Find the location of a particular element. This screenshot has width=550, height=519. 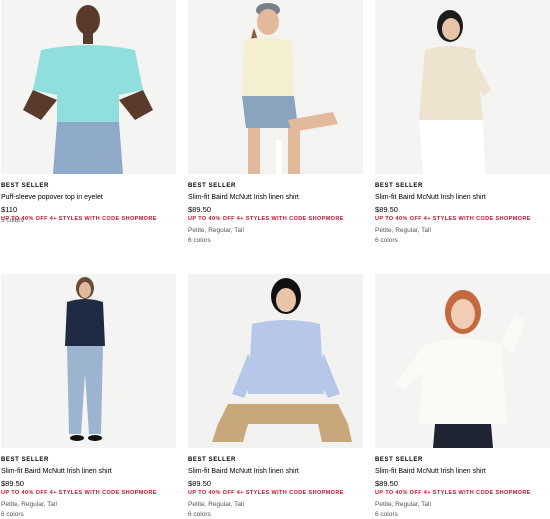

model-in-cream-linen-shirt-photo is located at coordinates (275, 87).